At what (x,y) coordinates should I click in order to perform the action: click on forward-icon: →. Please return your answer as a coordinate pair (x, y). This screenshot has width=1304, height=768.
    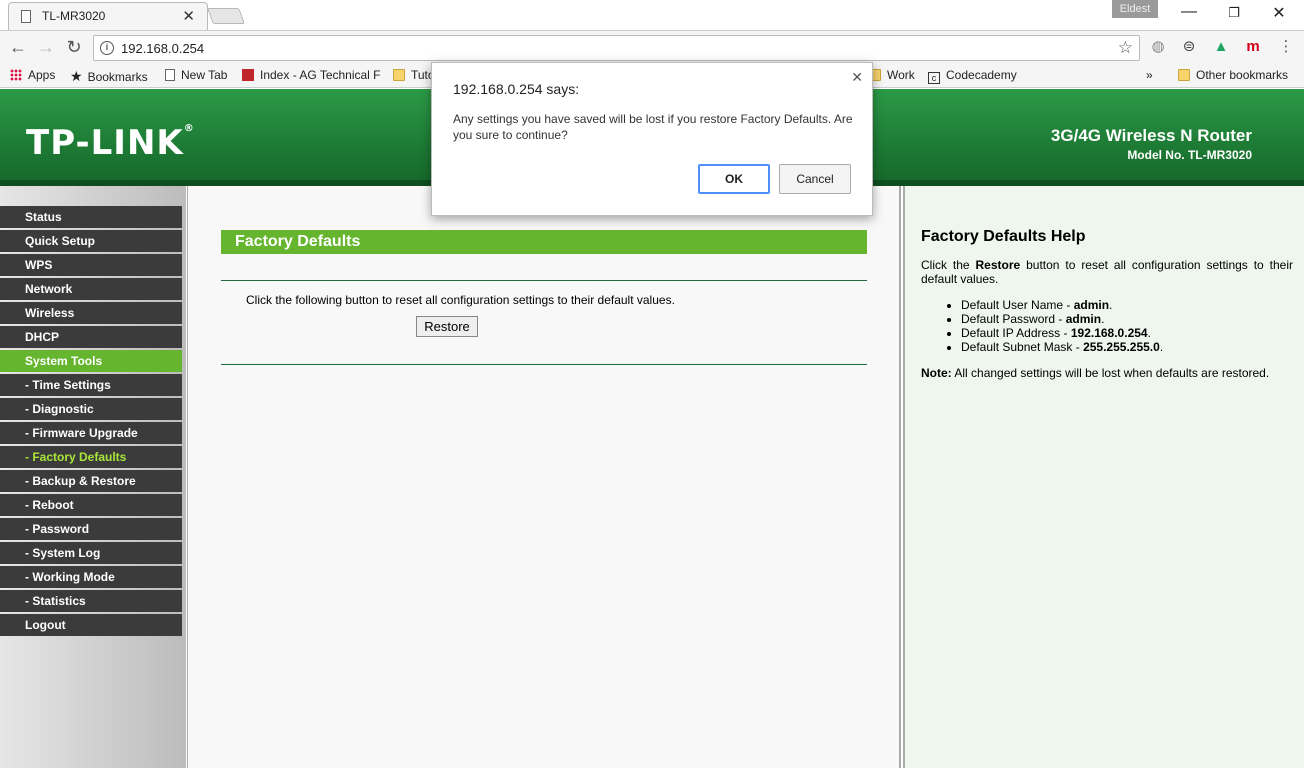
    Looking at the image, I should click on (46, 47).